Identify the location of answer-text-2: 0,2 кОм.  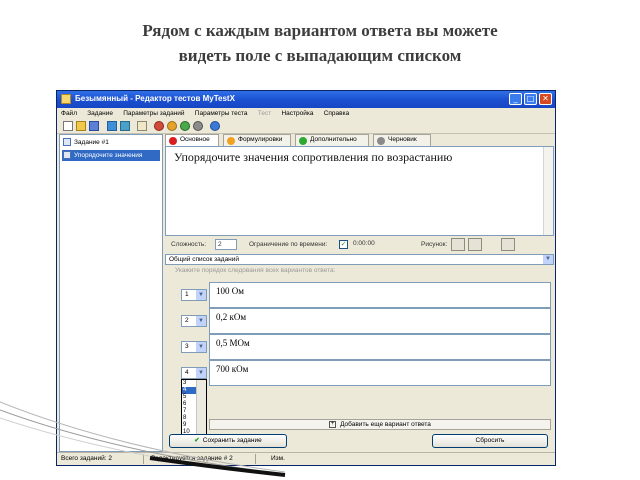
(380, 321).